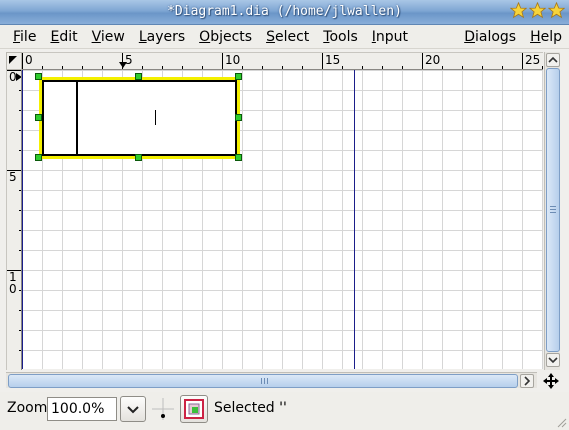 The image size is (569, 430). I want to click on resize-handle-top, so click(138, 76).